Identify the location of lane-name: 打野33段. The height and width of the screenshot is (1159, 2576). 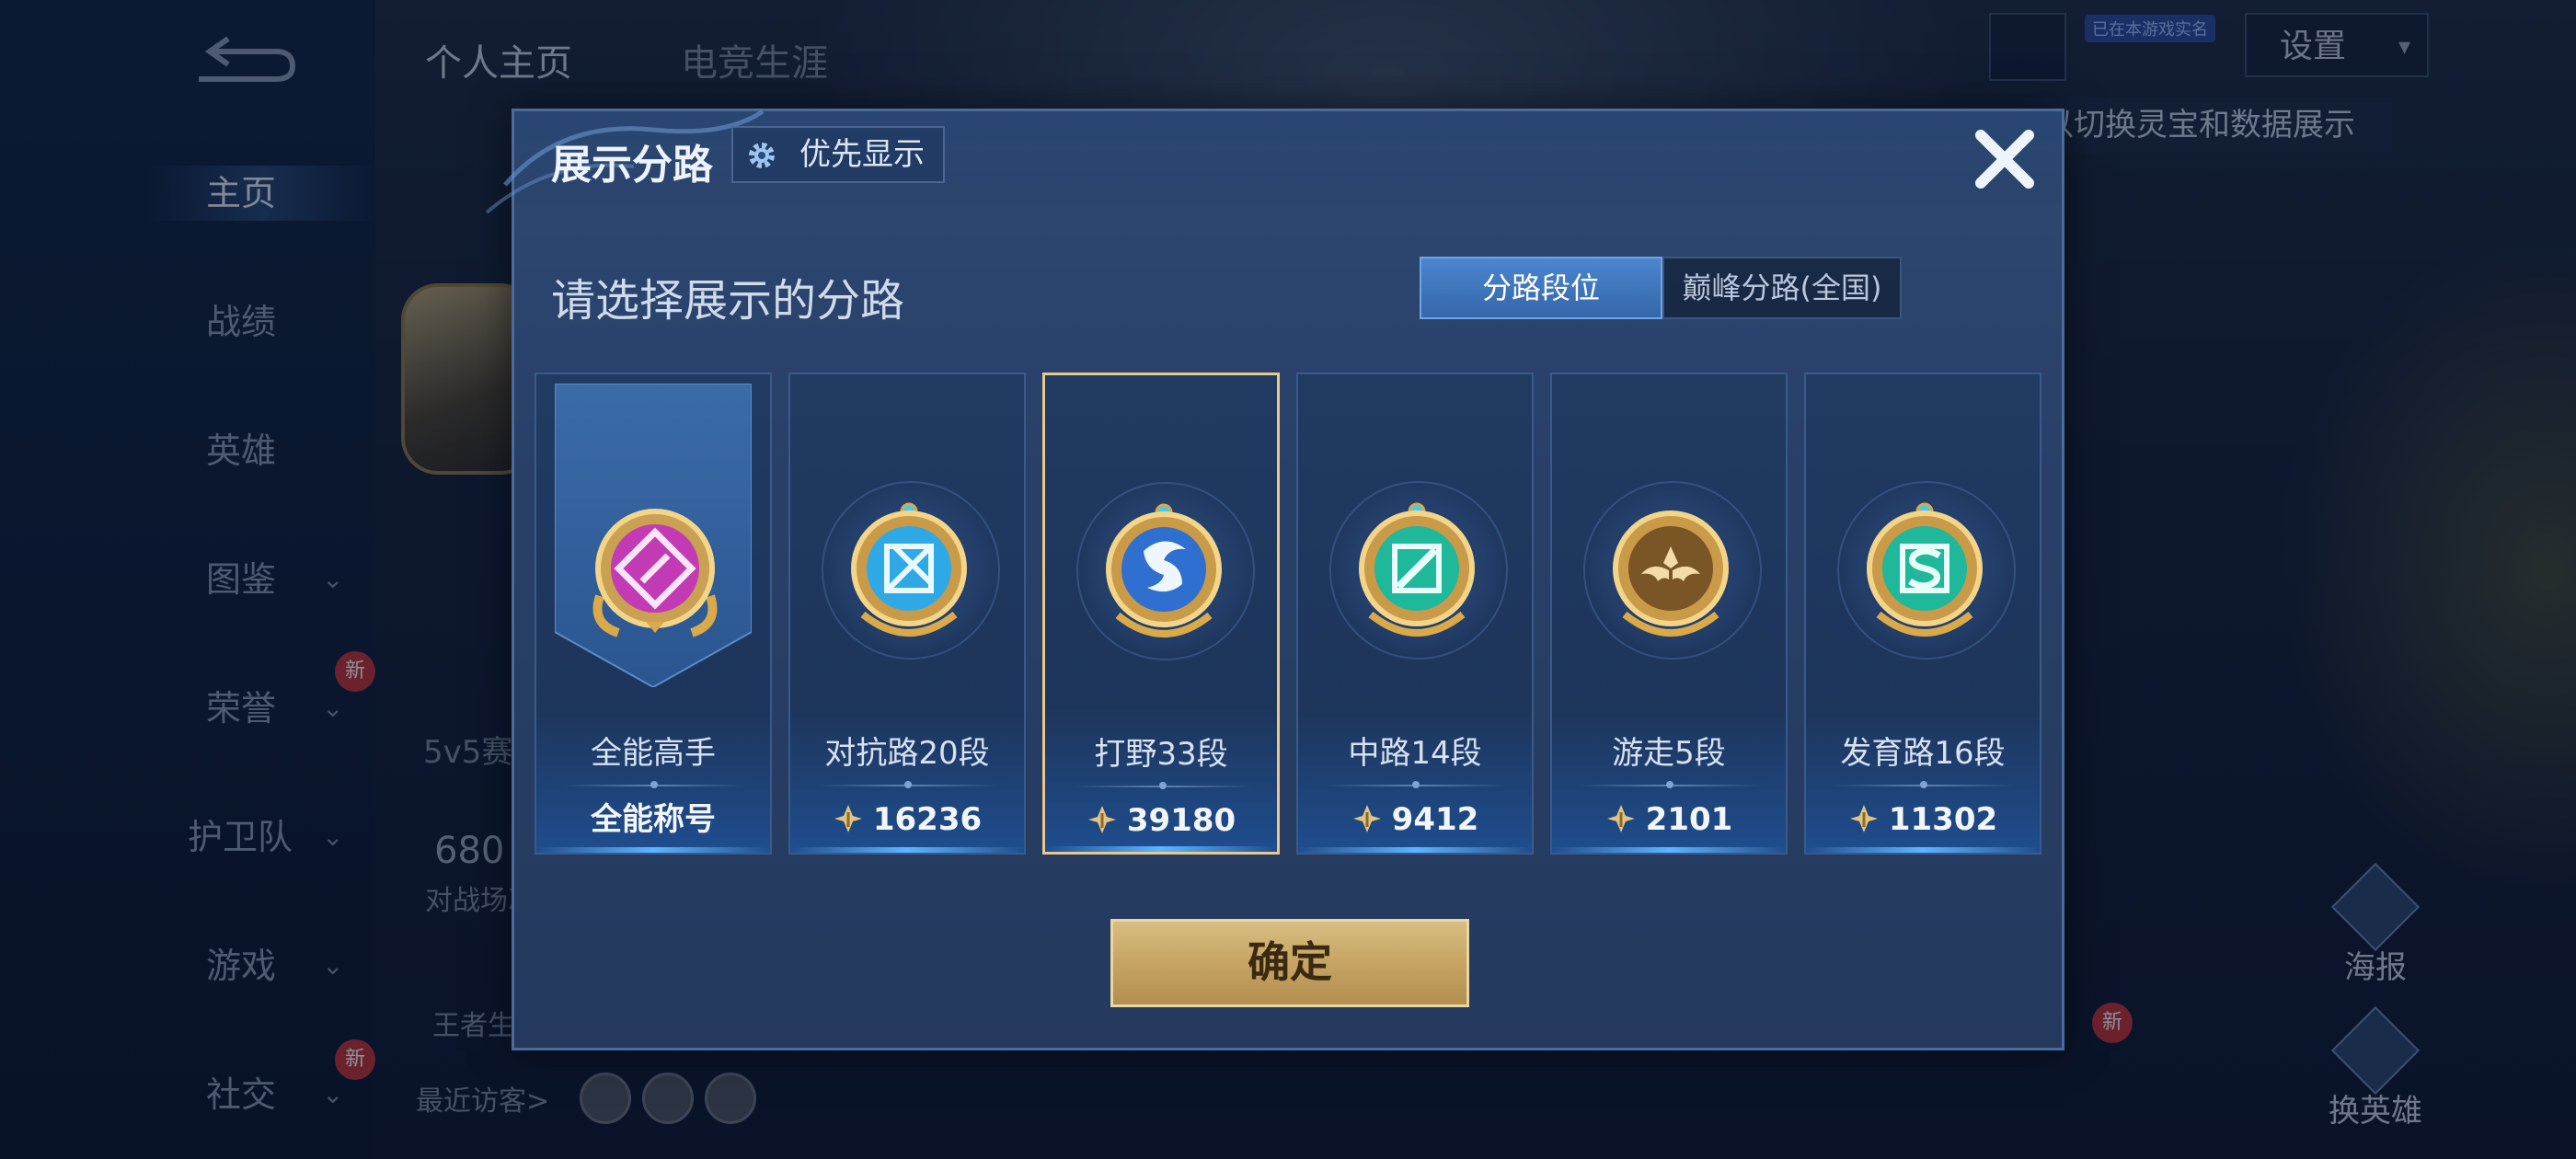
(1161, 754).